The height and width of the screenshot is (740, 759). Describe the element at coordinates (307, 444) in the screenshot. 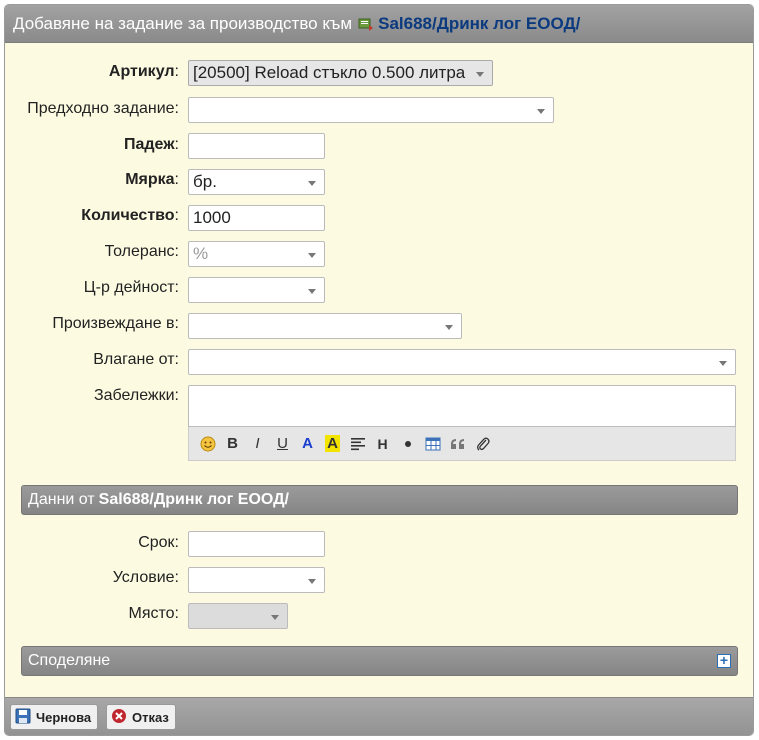

I see `text-color-button: A` at that location.